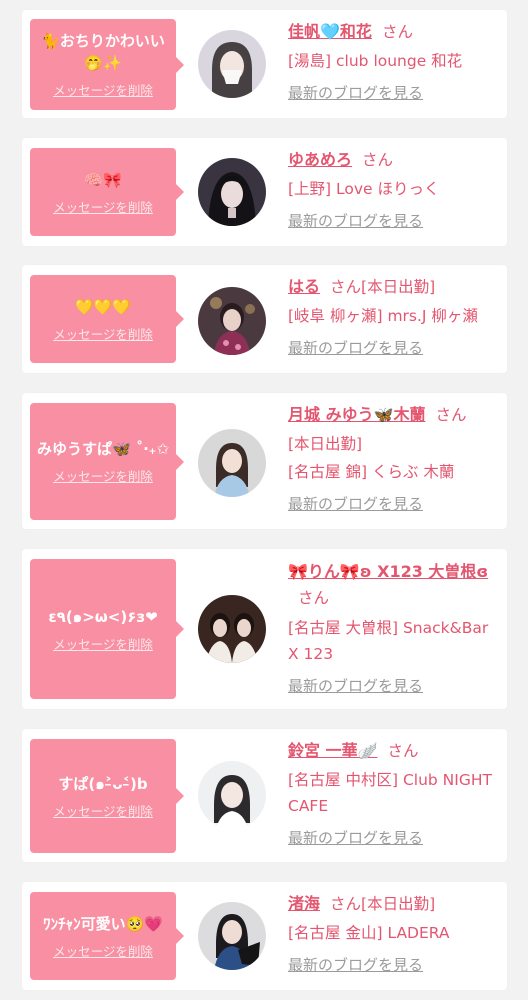 This screenshot has width=528, height=1000. What do you see at coordinates (375, 61) in the screenshot?
I see `shop-name: [湯島] club lounge 和花` at bounding box center [375, 61].